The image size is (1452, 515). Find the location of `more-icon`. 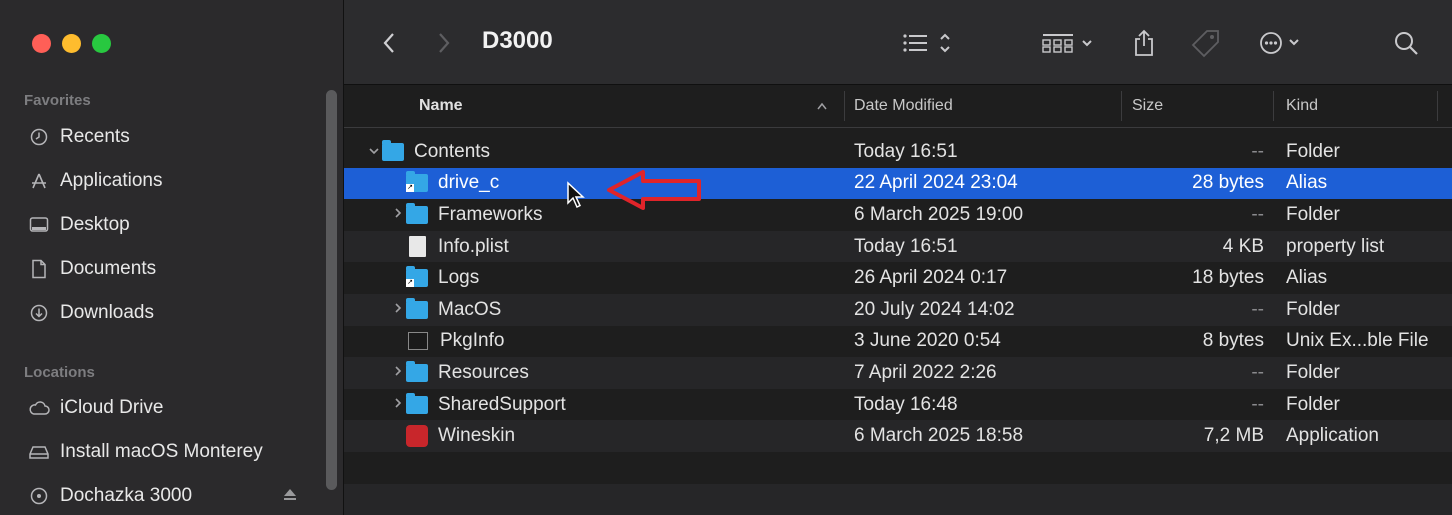

more-icon is located at coordinates (1279, 43).